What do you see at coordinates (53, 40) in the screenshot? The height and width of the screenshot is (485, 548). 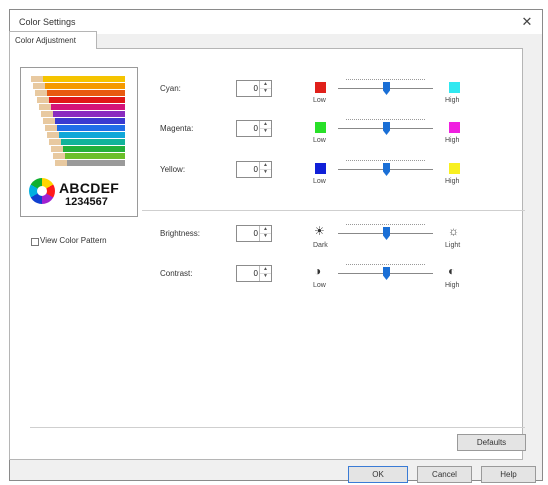 I see `tab-color-adjustment: Color Adjustment` at bounding box center [53, 40].